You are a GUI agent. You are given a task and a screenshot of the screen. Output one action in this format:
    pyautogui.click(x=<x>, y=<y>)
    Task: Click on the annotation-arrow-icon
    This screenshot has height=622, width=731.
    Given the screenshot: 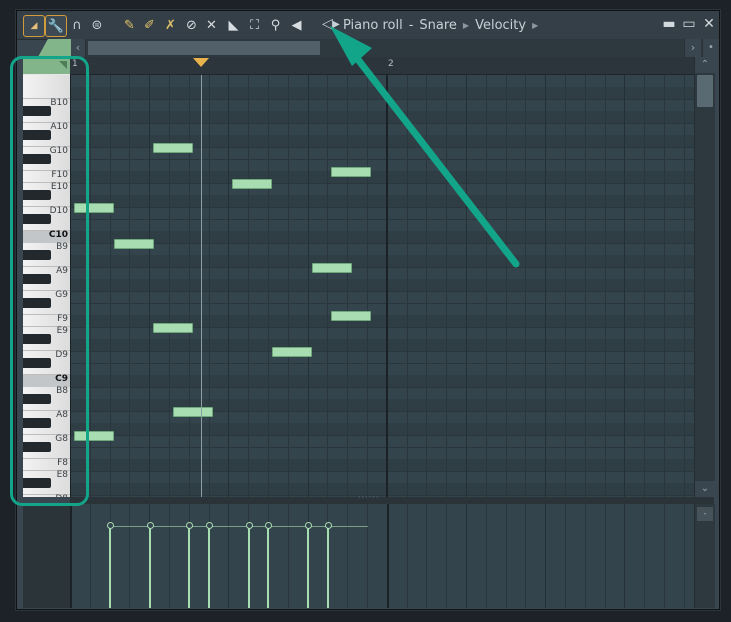 What is the action you would take?
    pyautogui.click(x=425, y=147)
    